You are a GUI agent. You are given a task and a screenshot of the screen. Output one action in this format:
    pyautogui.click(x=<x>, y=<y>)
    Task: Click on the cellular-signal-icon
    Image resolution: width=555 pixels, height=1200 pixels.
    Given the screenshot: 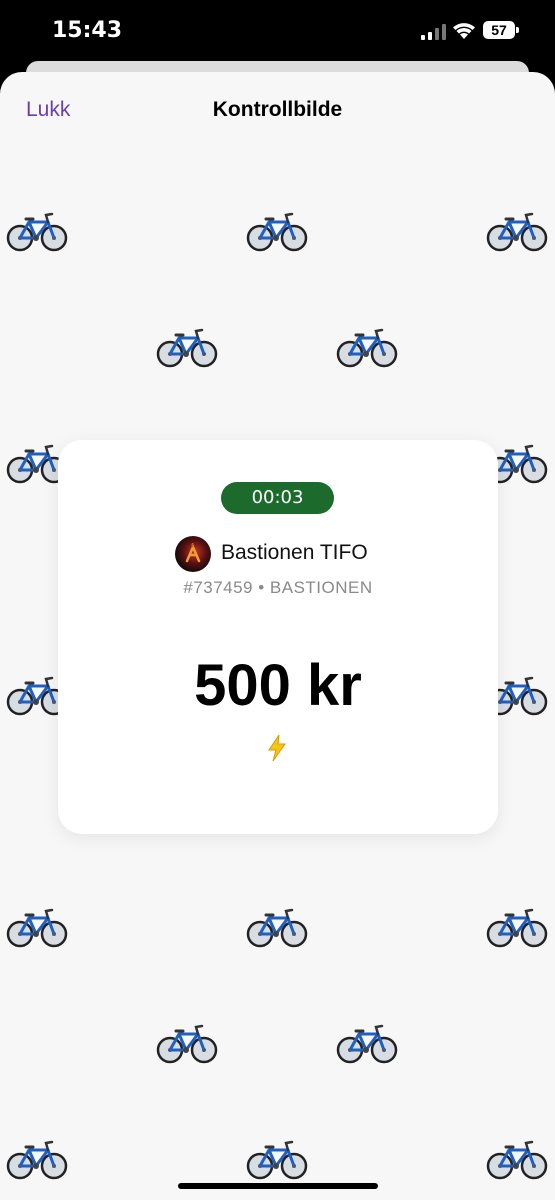 What is the action you would take?
    pyautogui.click(x=433, y=32)
    